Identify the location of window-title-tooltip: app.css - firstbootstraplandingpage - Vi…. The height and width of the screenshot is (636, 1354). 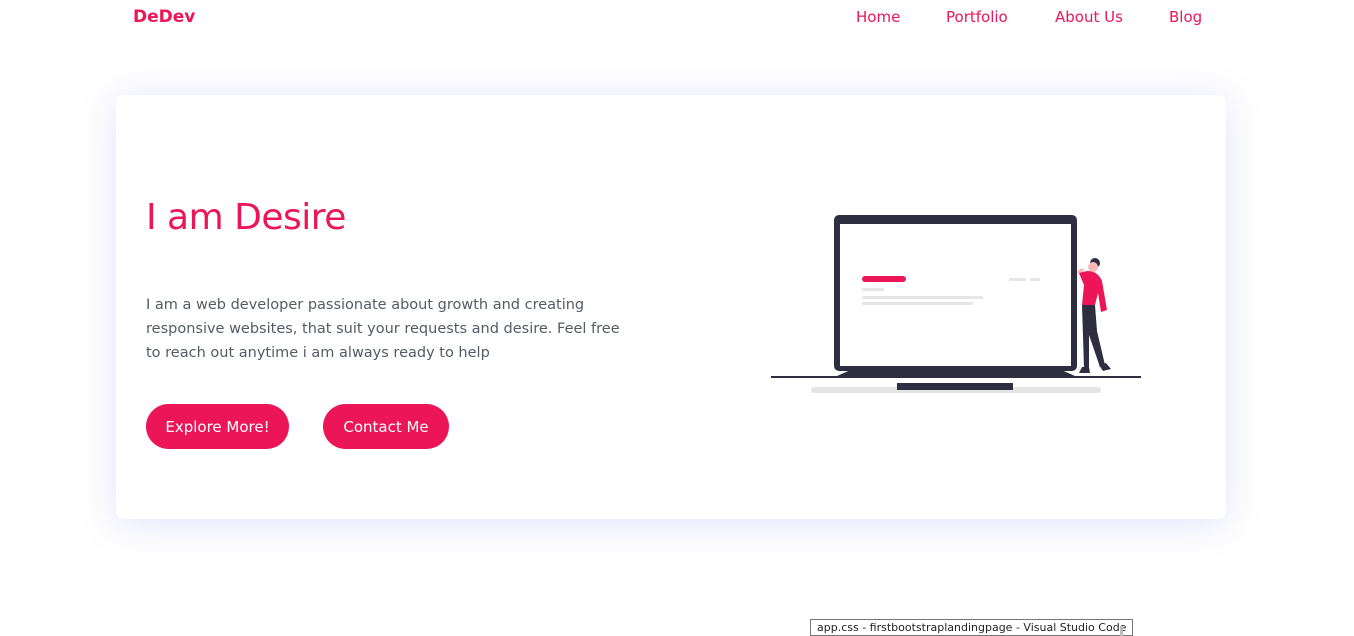
(972, 627).